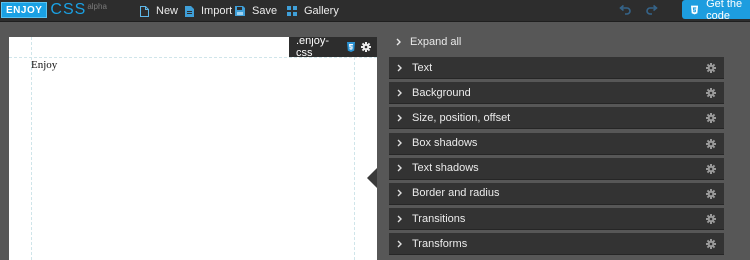 This screenshot has width=750, height=260. Describe the element at coordinates (556, 143) in the screenshot. I see `section-box-shadows: Box shadows` at that location.